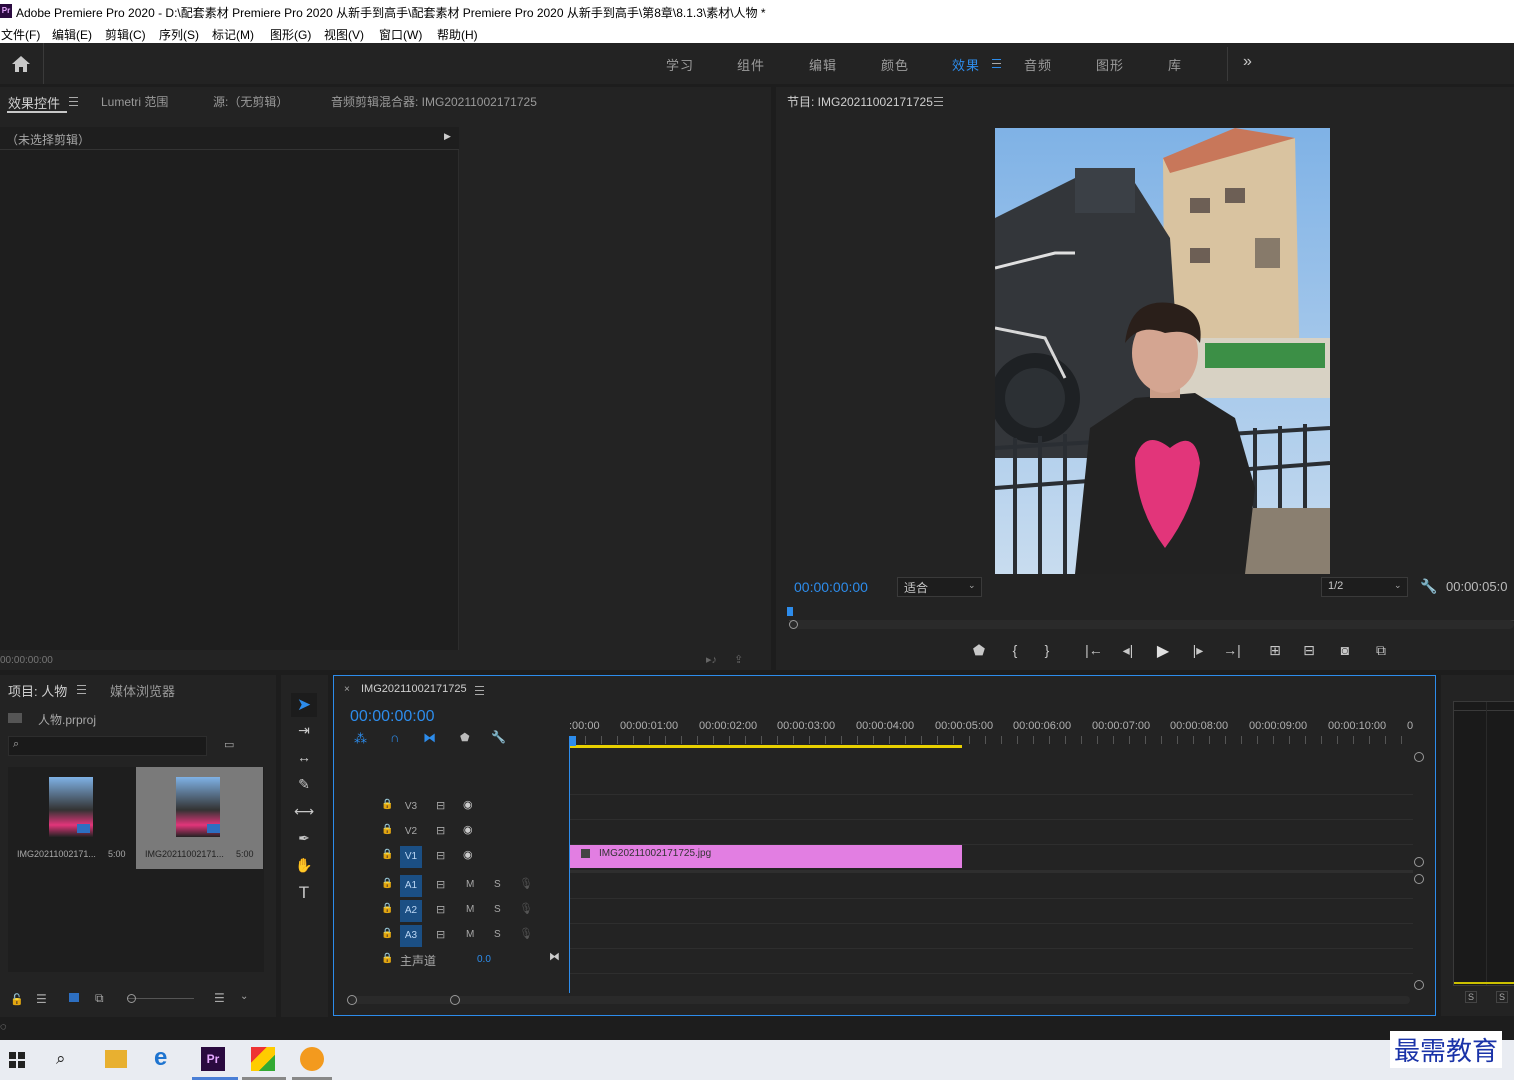 Image resolution: width=1514 pixels, height=1080 pixels. I want to click on tab-source: 源:（无剪辑）, so click(250, 101).